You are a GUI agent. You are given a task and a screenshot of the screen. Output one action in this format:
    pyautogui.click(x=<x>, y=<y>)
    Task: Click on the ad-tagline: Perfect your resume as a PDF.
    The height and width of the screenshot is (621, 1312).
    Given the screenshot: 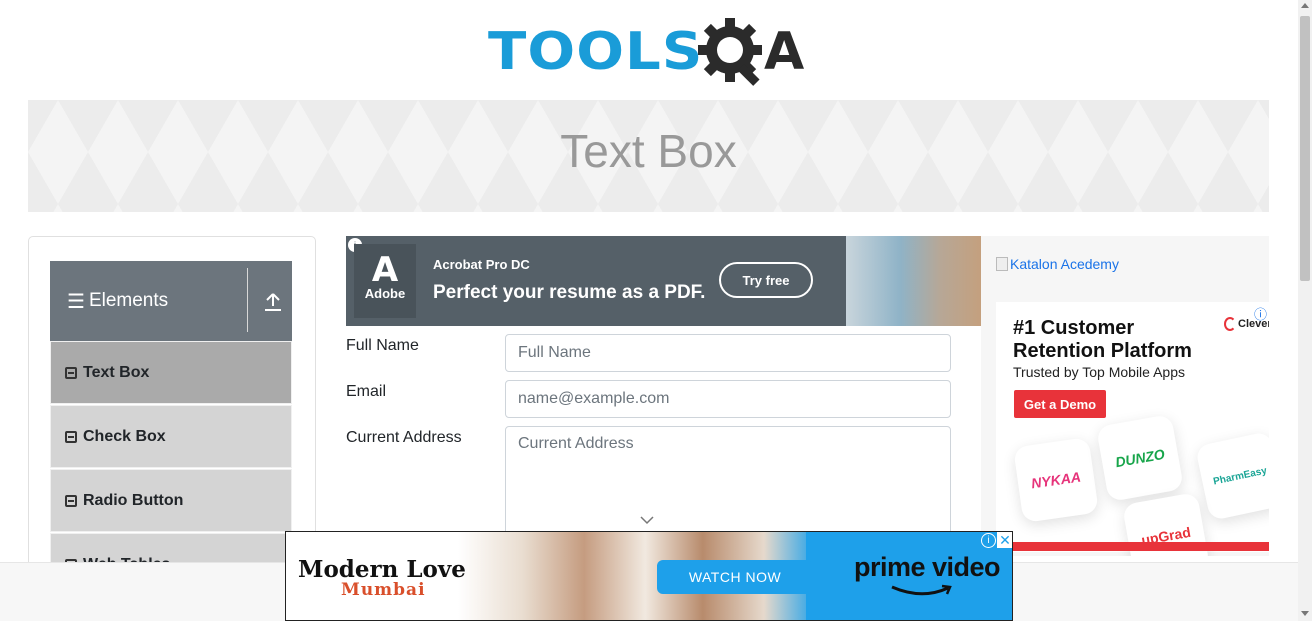 What is the action you would take?
    pyautogui.click(x=569, y=292)
    